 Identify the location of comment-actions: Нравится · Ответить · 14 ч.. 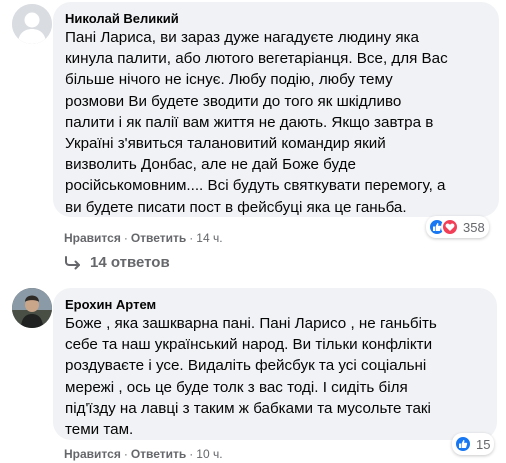
(143, 238).